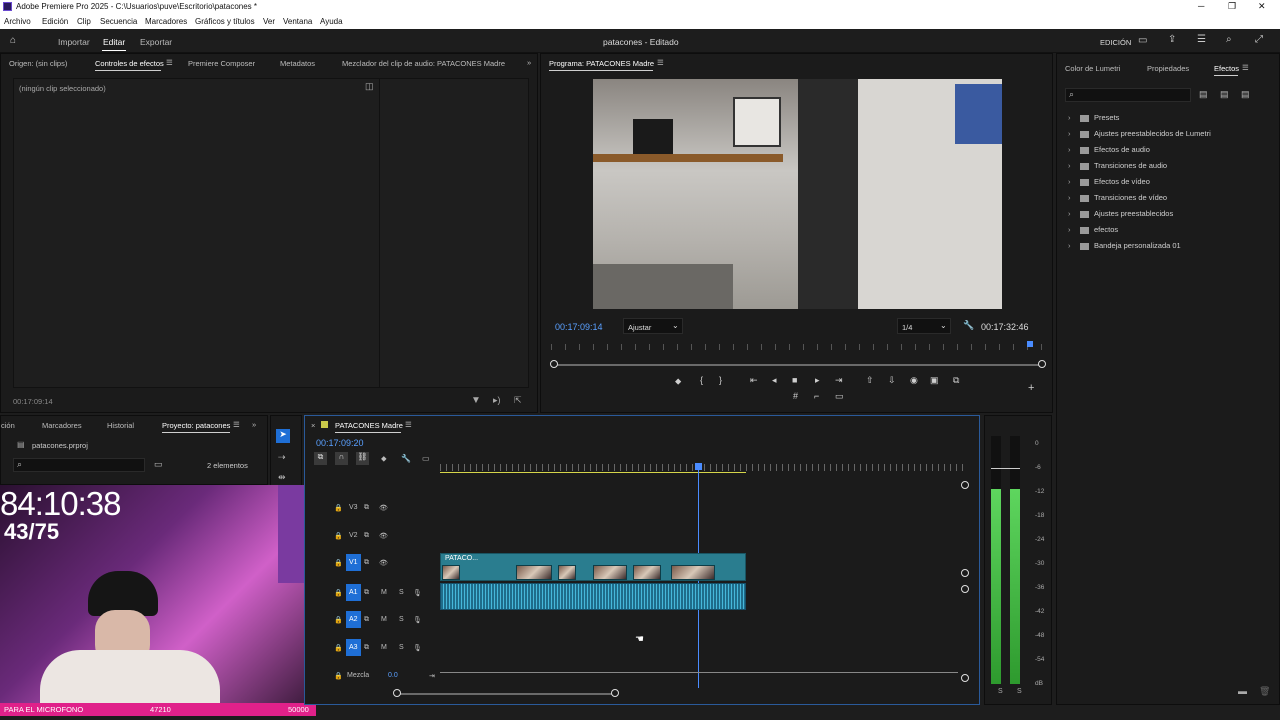 This screenshot has width=1280, height=720. I want to click on marker-icon: ⬥, so click(384, 459).